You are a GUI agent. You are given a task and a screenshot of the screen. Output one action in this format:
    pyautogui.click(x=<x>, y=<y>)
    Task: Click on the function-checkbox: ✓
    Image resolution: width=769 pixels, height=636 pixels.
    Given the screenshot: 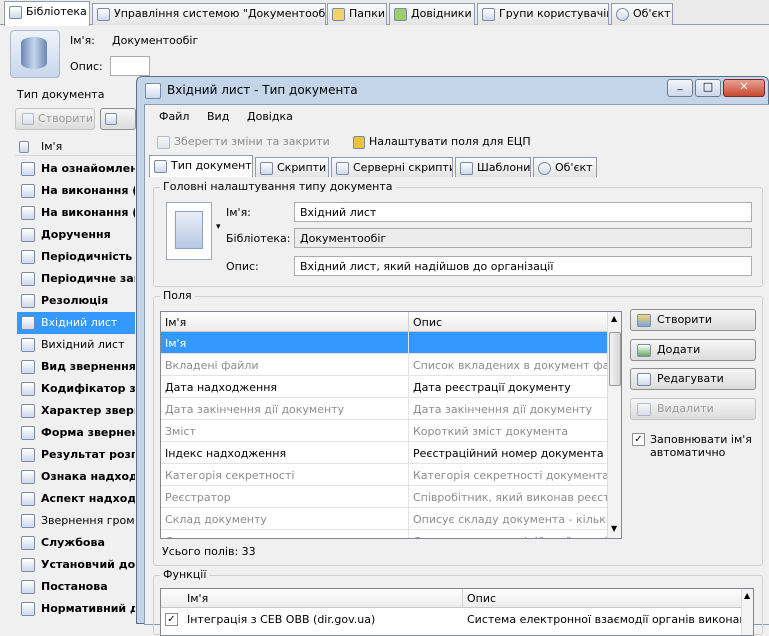 What is the action you would take?
    pyautogui.click(x=171, y=619)
    